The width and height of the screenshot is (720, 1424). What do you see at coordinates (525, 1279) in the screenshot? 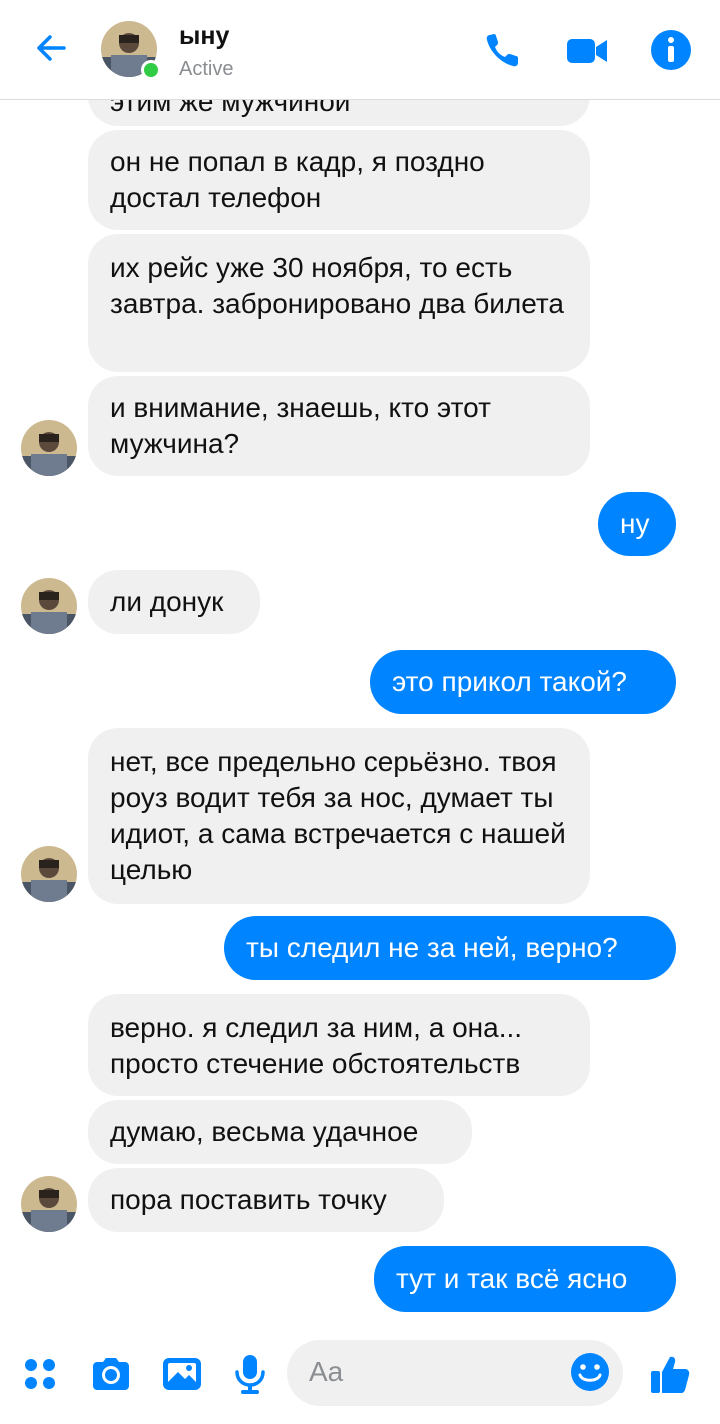
I see `message-outgoing: тут и так всё ясно` at bounding box center [525, 1279].